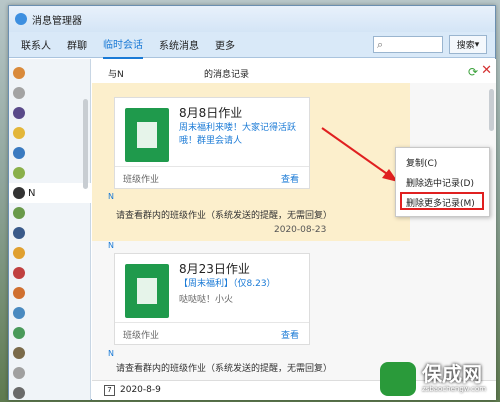  Describe the element at coordinates (454, 389) in the screenshot. I see `watermark-url: zsbaochengw.com` at that location.